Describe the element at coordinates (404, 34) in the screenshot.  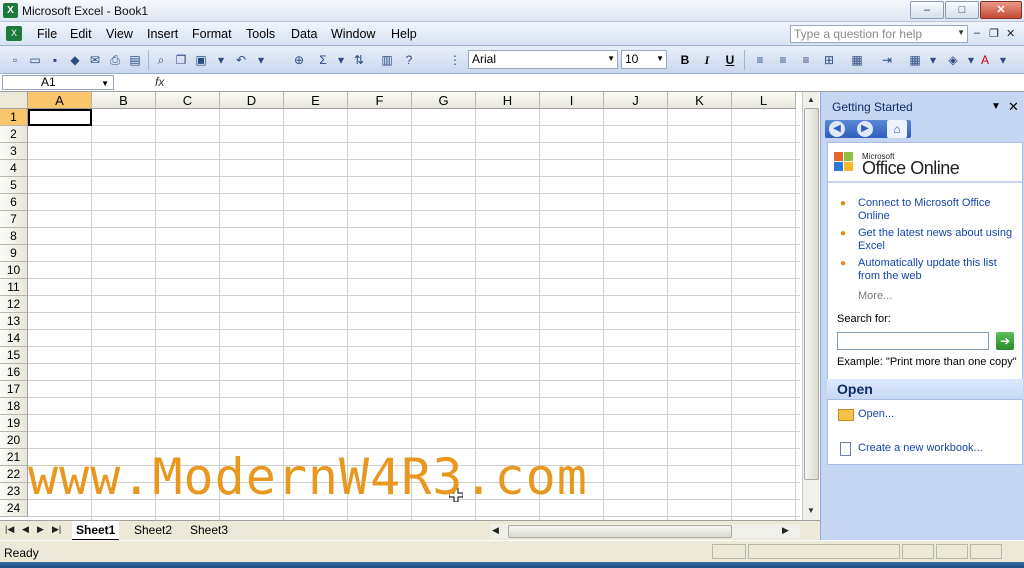
I see `menu-help: Help` at that location.